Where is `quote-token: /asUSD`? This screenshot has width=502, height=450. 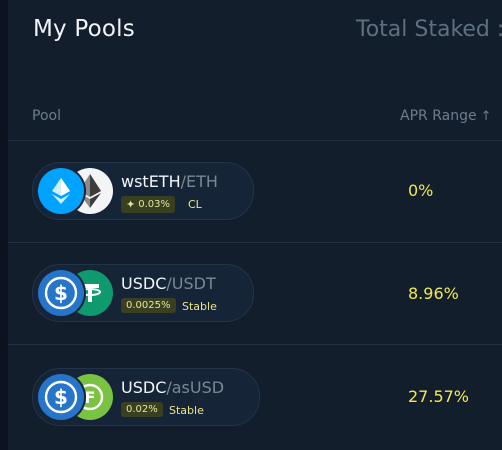
quote-token: /asUSD is located at coordinates (195, 387).